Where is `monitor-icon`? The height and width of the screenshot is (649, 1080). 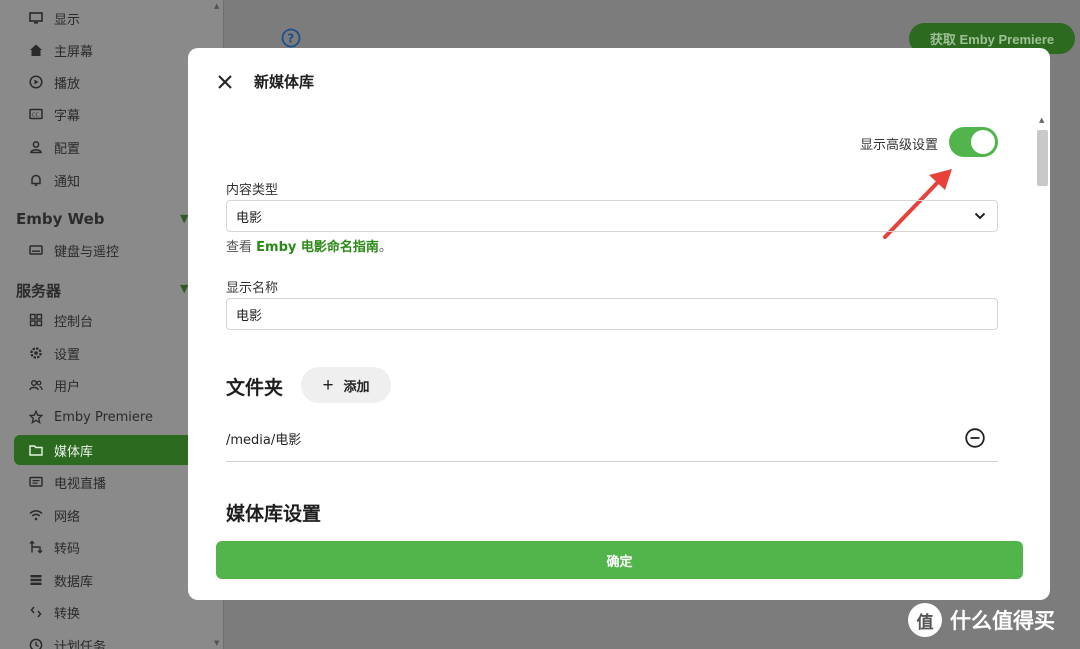
monitor-icon is located at coordinates (36, 18).